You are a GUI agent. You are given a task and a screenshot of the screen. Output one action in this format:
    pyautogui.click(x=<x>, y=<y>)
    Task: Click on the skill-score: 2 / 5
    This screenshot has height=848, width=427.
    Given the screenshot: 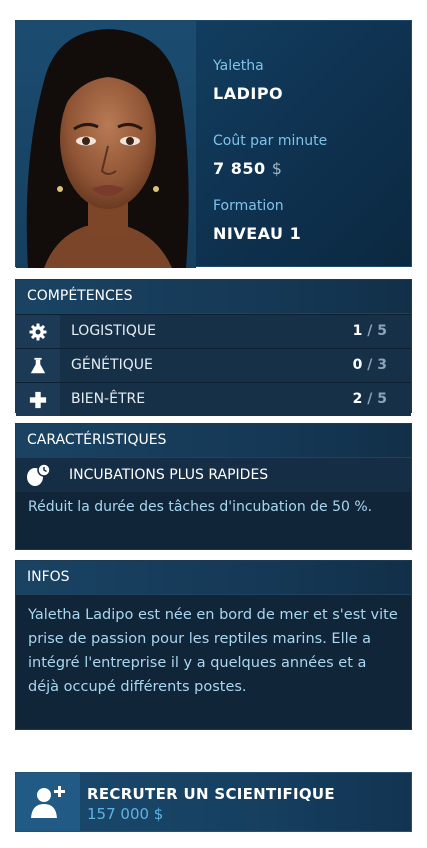 What is the action you would take?
    pyautogui.click(x=370, y=399)
    